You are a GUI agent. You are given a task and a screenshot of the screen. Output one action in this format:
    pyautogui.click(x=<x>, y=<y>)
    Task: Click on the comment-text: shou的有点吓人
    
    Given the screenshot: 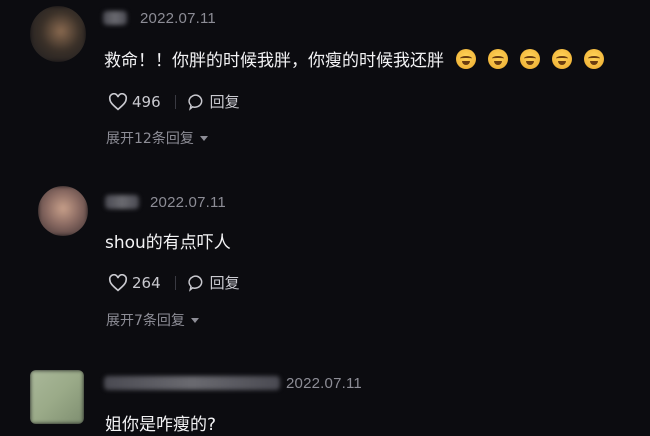 What is the action you would take?
    pyautogui.click(x=168, y=243)
    